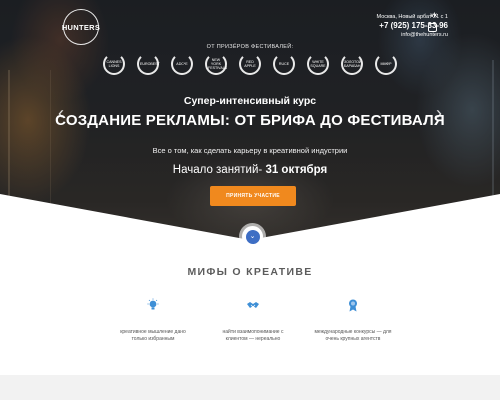 The height and width of the screenshot is (400, 500). What do you see at coordinates (253, 305) in the screenshot?
I see `handshake-icon` at bounding box center [253, 305].